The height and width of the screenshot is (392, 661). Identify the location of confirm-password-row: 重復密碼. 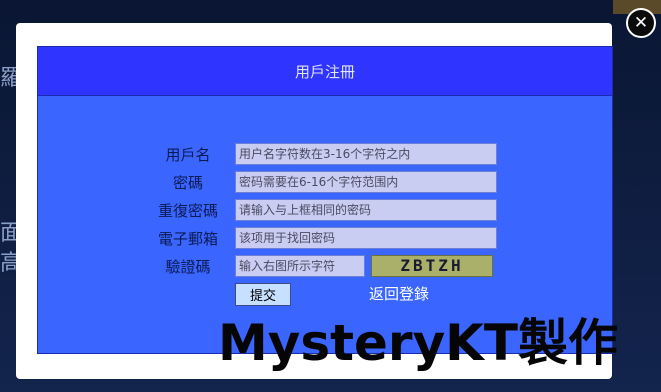
(325, 211).